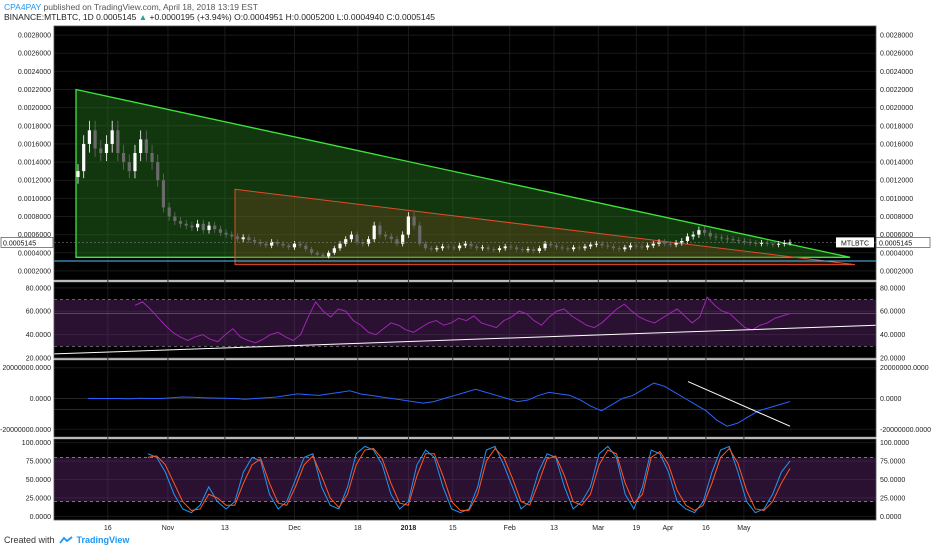 This screenshot has height=550, width=932. What do you see at coordinates (294, 528) in the screenshot?
I see `x-axis-label: Dec` at bounding box center [294, 528].